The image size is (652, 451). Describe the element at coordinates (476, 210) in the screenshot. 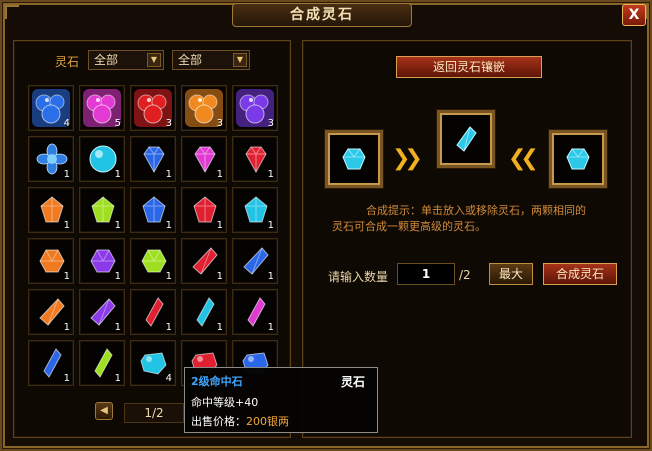

I see `hint-line-1: 合成提示：单击放入或移除灵石，两颗相同的` at that location.